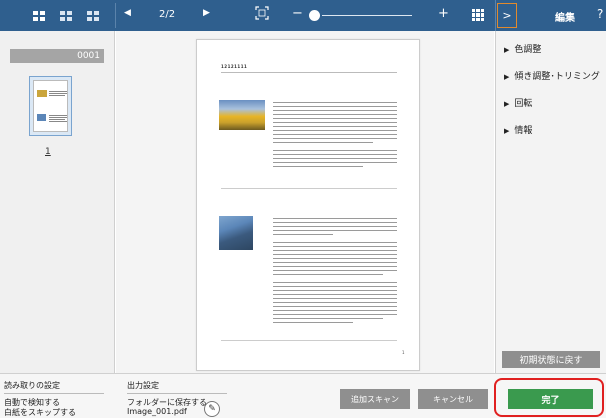 Image resolution: width=606 pixels, height=418 pixels. What do you see at coordinates (297, 13) in the screenshot?
I see `zoom-out-icon: −` at bounding box center [297, 13].